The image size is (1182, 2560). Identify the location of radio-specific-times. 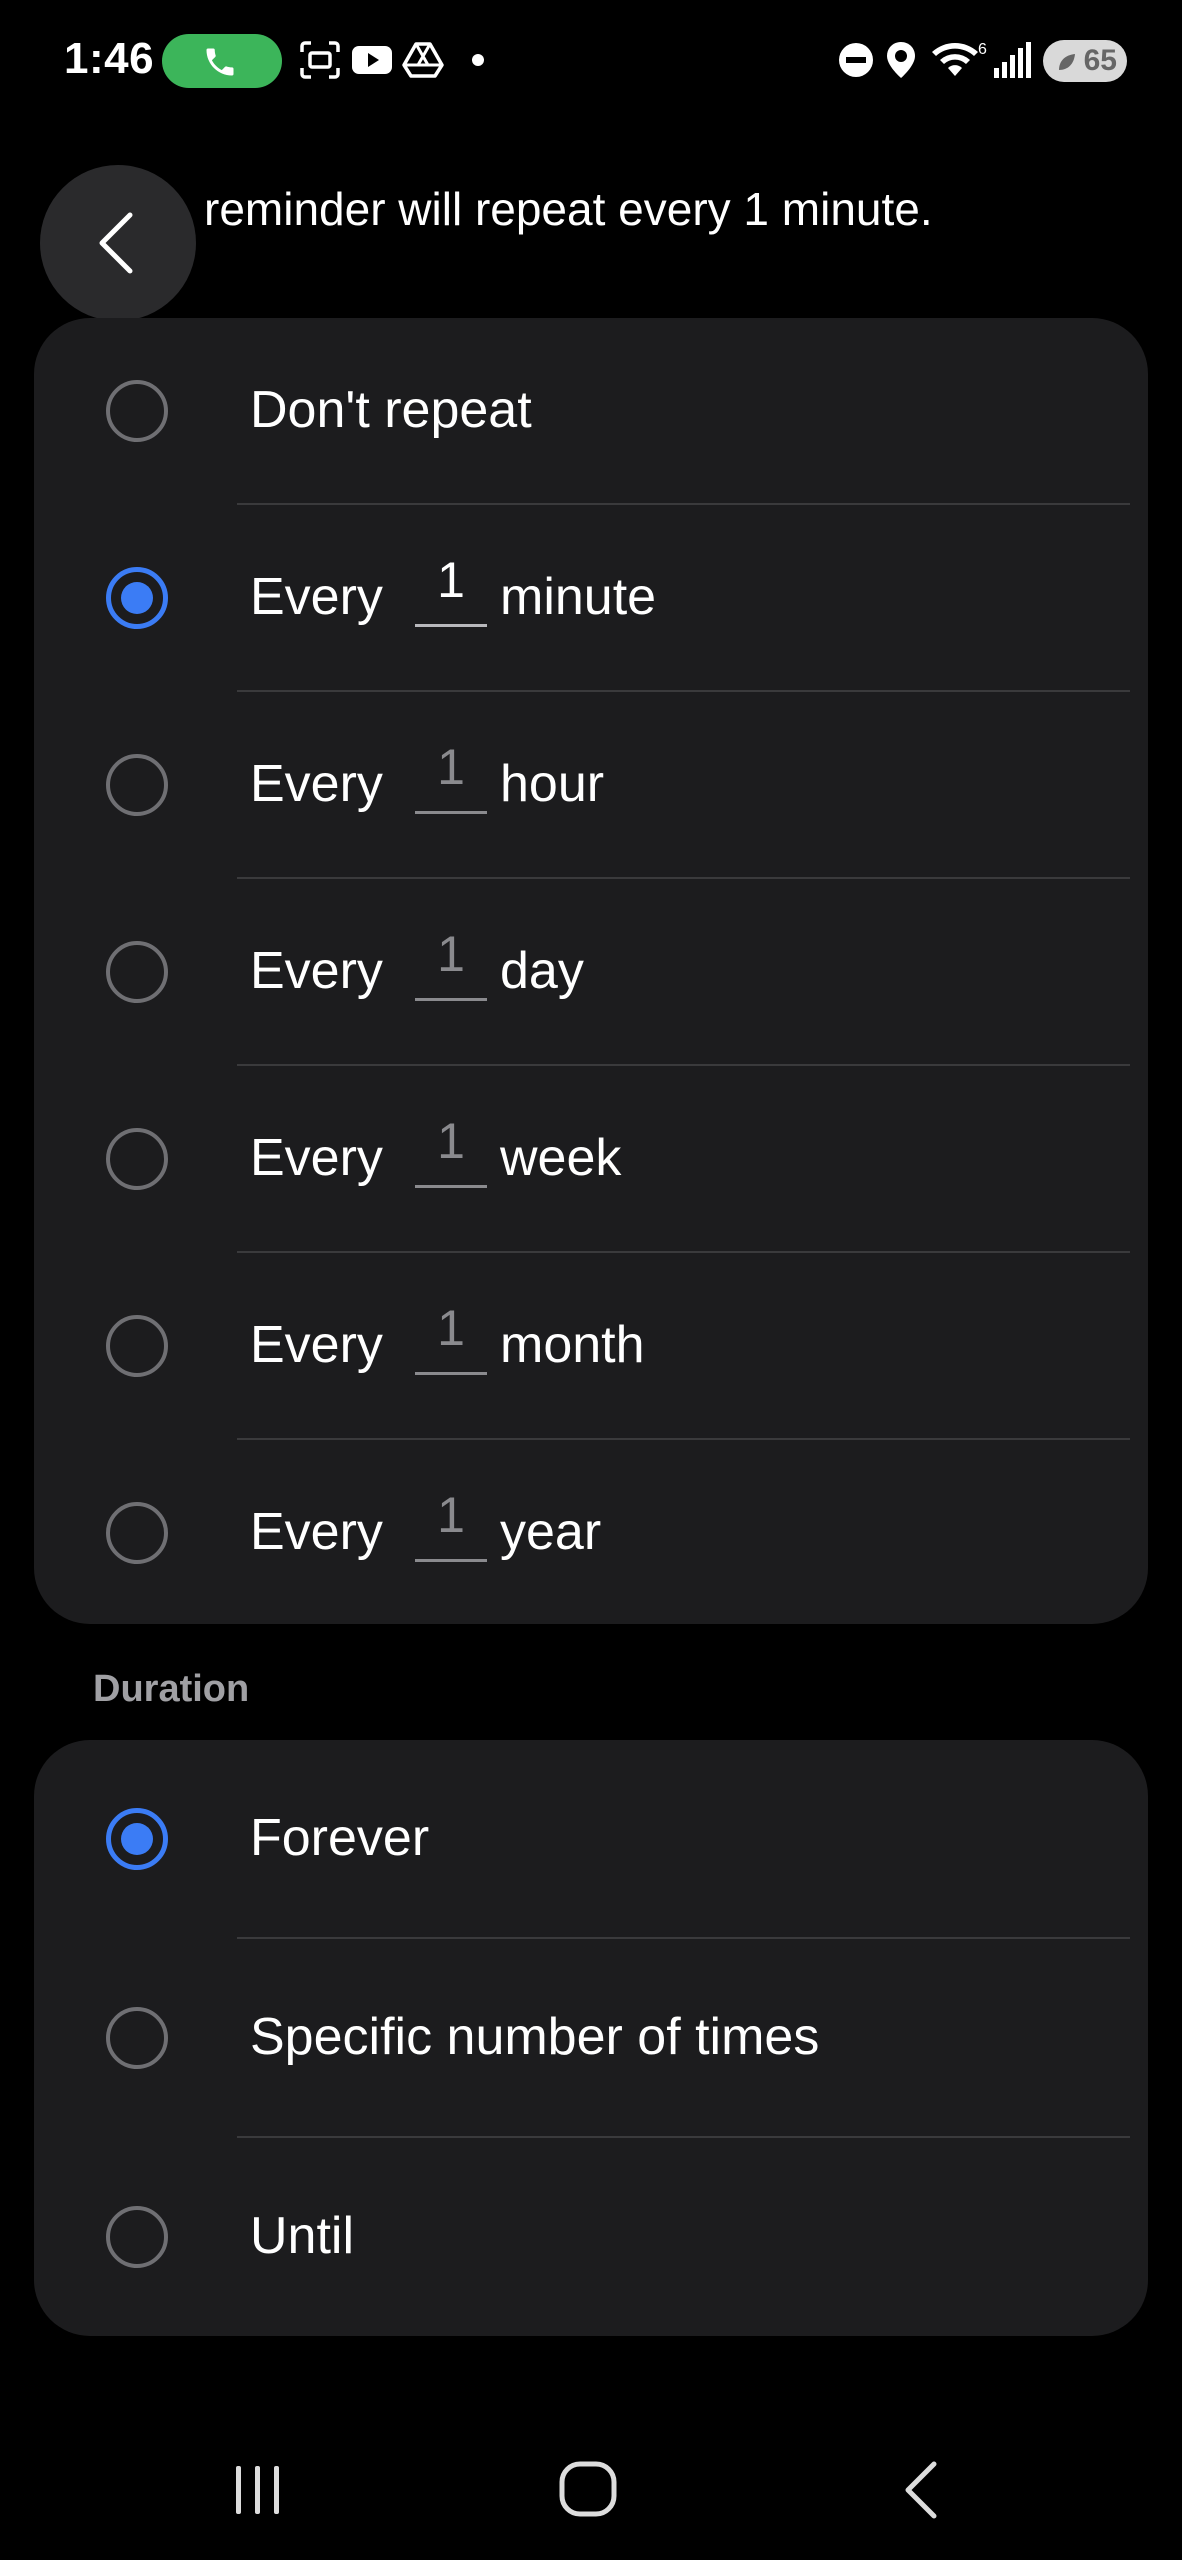
(137, 2038).